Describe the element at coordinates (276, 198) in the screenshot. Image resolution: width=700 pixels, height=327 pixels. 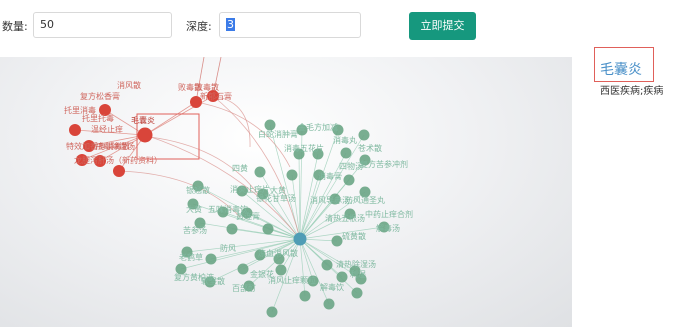
I see `graph-node-label: 银花甘草汤` at that location.